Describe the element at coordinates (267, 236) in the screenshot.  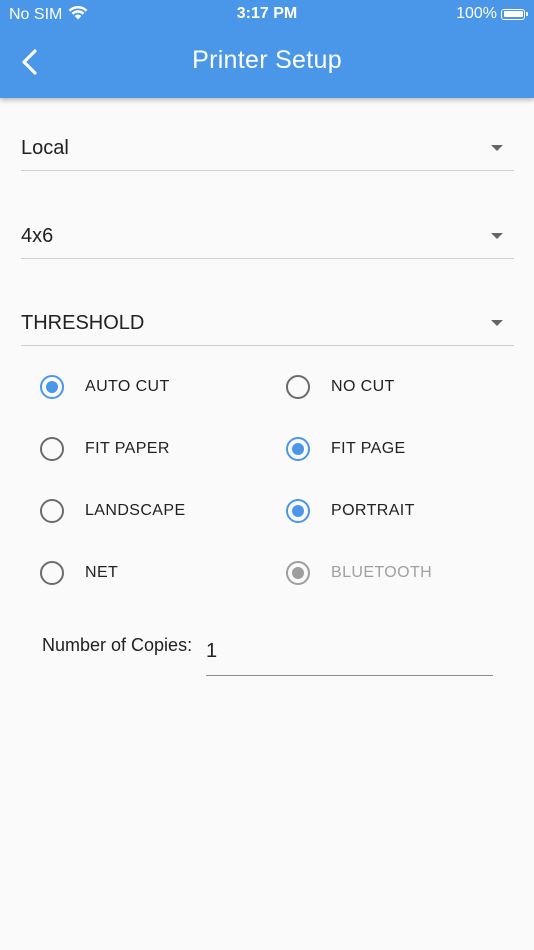
I see `paper-size-dropdown: 4x6` at that location.